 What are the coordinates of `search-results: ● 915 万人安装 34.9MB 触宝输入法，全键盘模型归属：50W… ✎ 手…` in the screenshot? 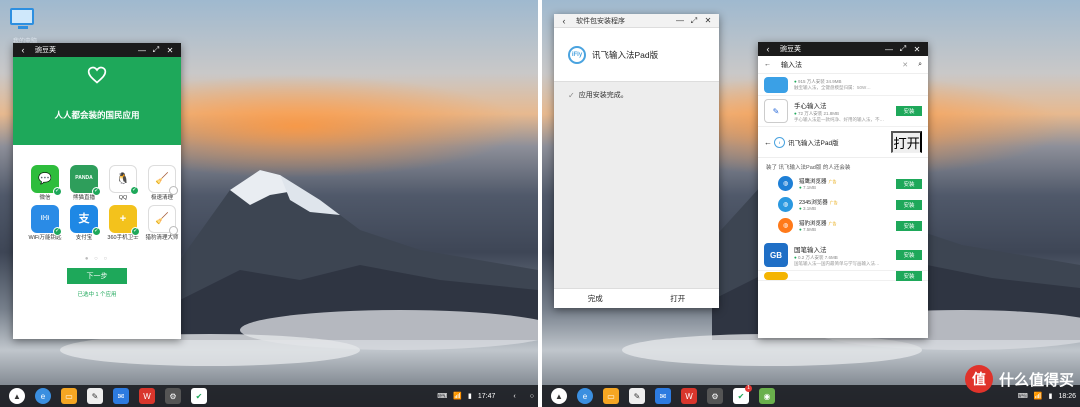 It's located at (843, 177).